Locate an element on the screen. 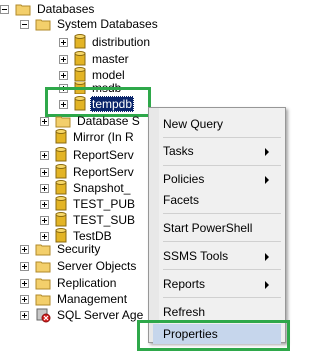 Image resolution: width=320 pixels, height=351 pixels. menu-item-label: Refresh is located at coordinates (184, 312).